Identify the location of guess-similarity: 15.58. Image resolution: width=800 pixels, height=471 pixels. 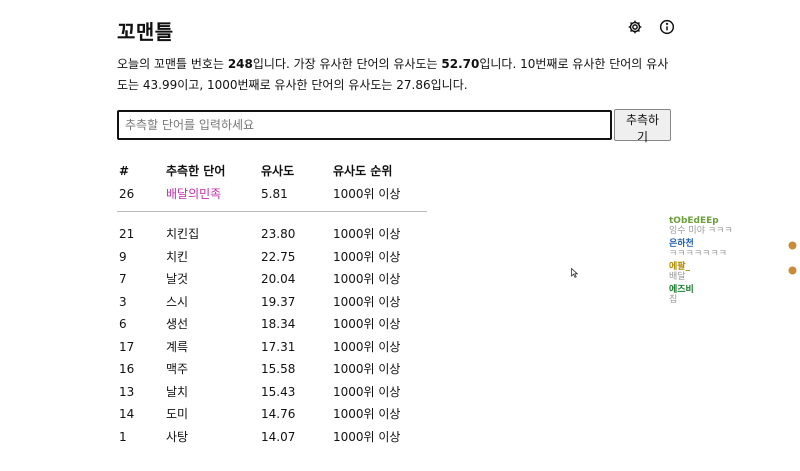
(278, 369).